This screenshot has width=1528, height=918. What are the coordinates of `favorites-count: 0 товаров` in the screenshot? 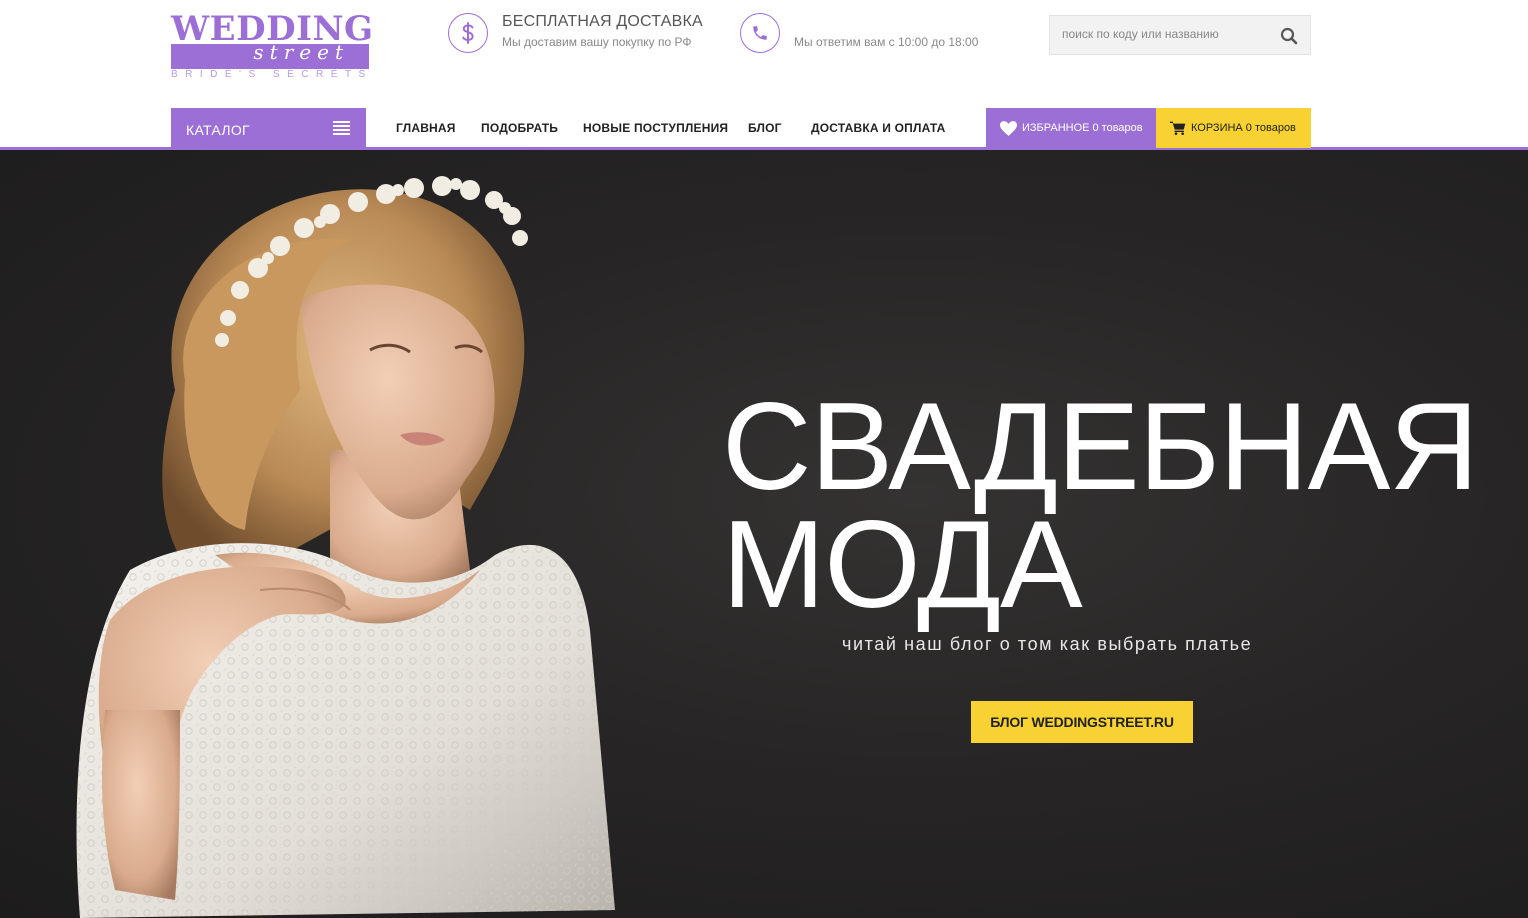 It's located at (1117, 128).